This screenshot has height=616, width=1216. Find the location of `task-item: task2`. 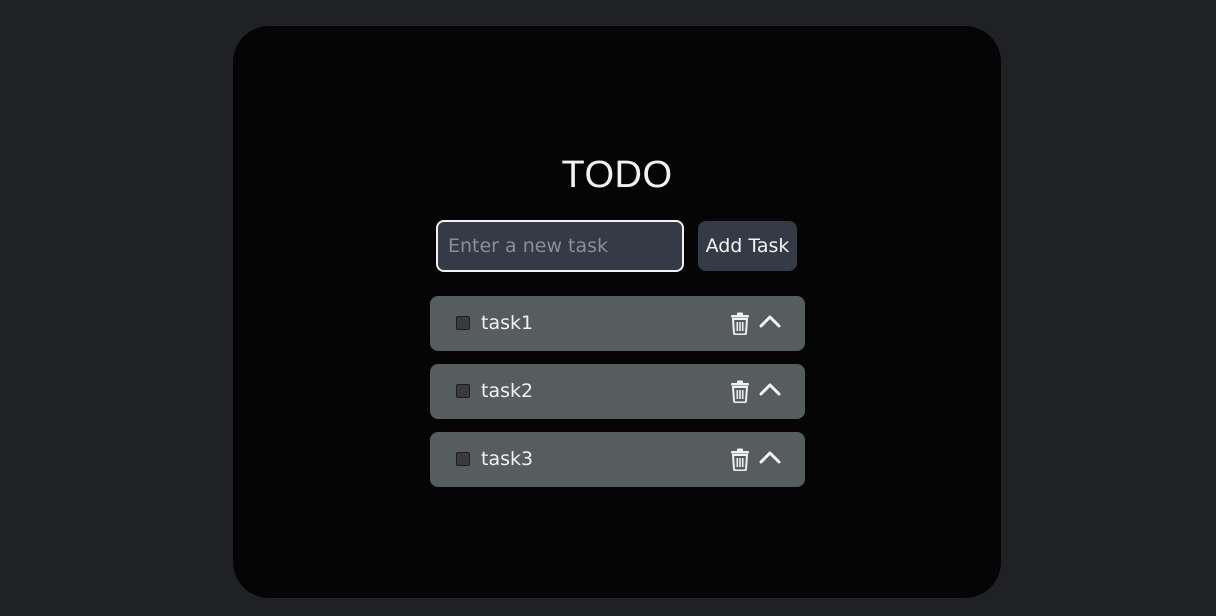

task-item: task2 is located at coordinates (617, 391).